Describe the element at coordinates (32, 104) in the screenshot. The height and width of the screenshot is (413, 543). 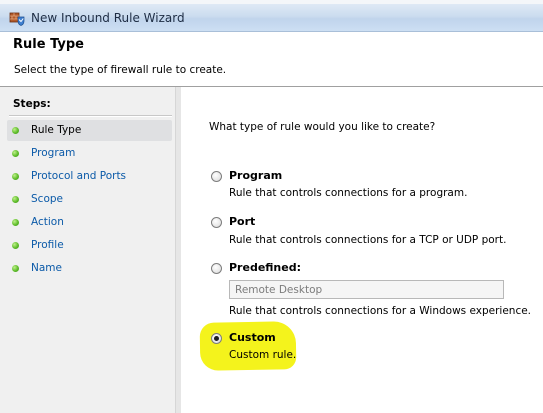
I see `steps-heading: Steps:` at that location.